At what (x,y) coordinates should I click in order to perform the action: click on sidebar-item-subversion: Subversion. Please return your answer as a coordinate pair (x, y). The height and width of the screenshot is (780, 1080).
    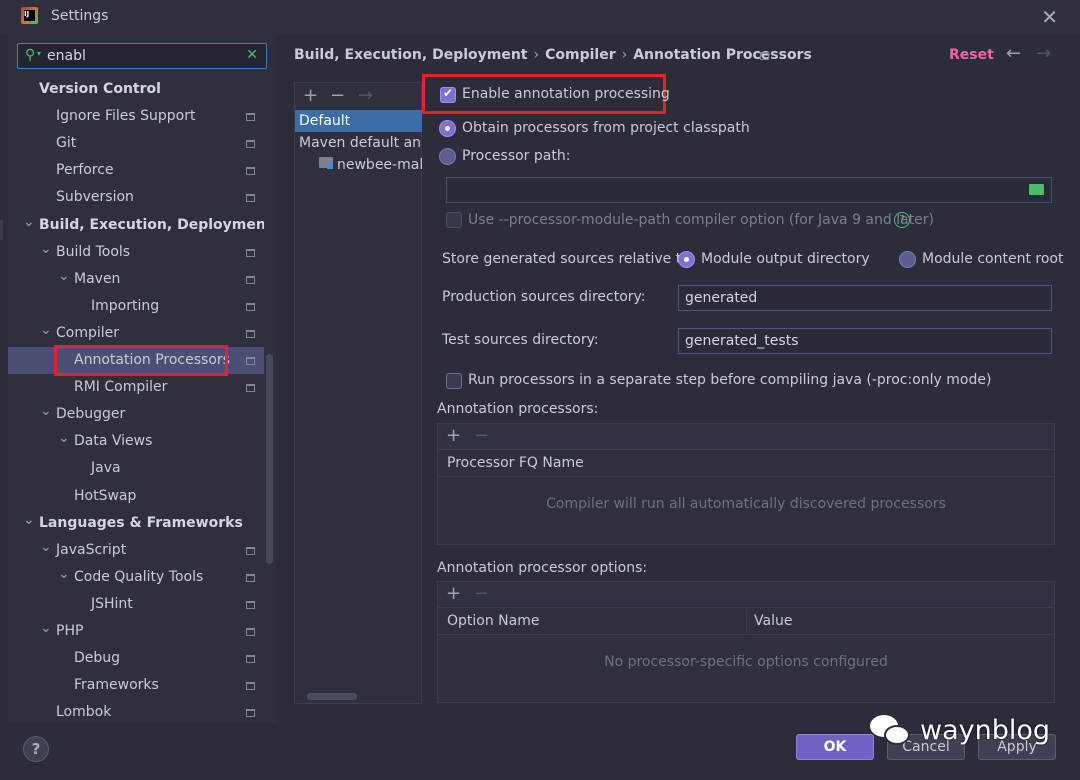
    Looking at the image, I should click on (136, 197).